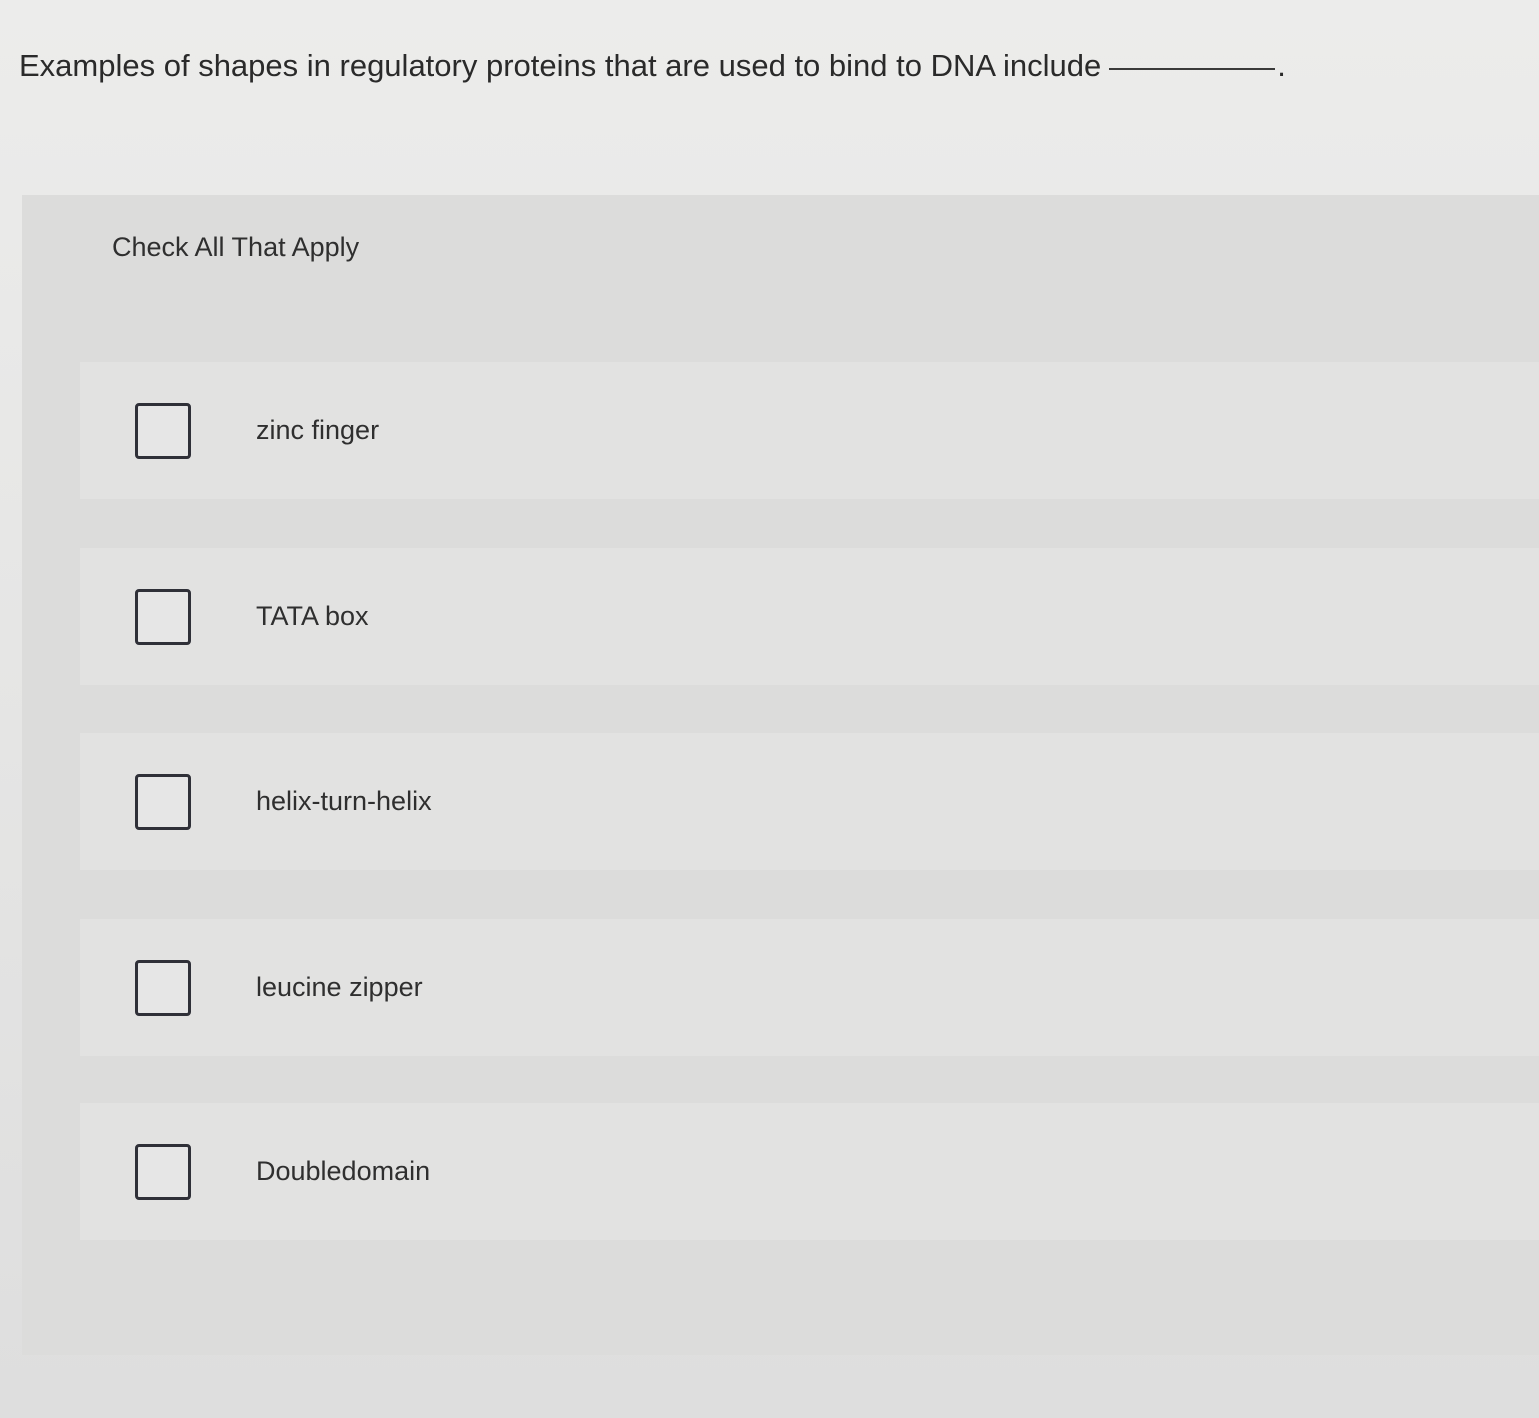 The height and width of the screenshot is (1418, 1539). Describe the element at coordinates (339, 987) in the screenshot. I see `option-label: leucine zipper` at that location.